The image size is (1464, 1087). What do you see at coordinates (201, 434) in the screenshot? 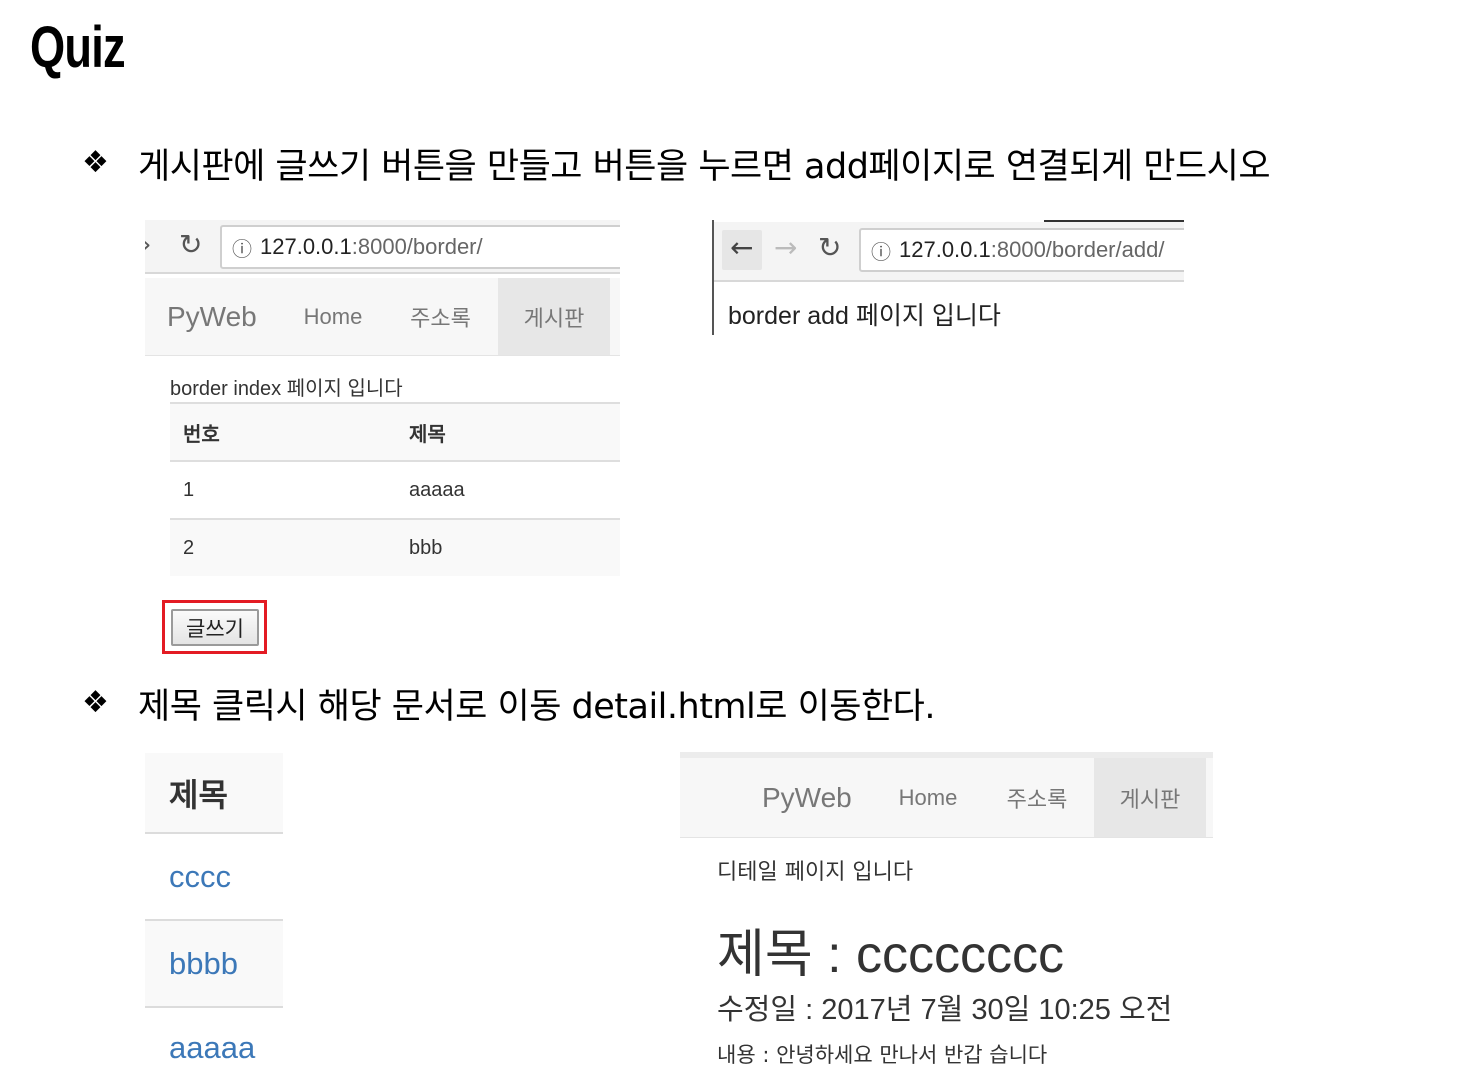
I see `column-header-number: 번호` at bounding box center [201, 434].